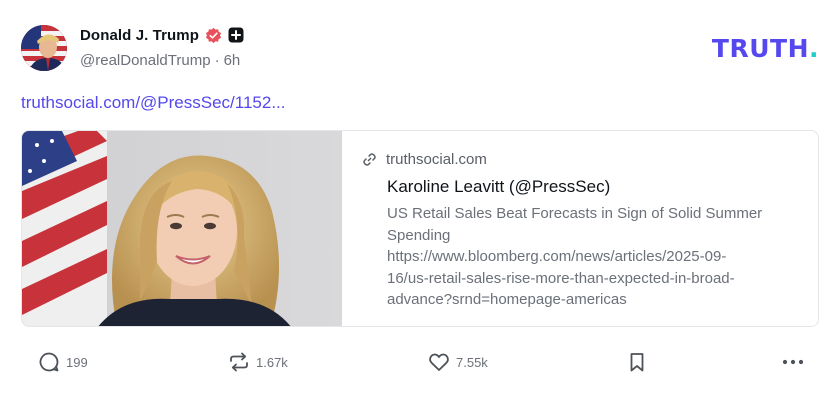 The width and height of the screenshot is (840, 406). I want to click on post-actions: 199 1.67k 7.55k, so click(420, 362).